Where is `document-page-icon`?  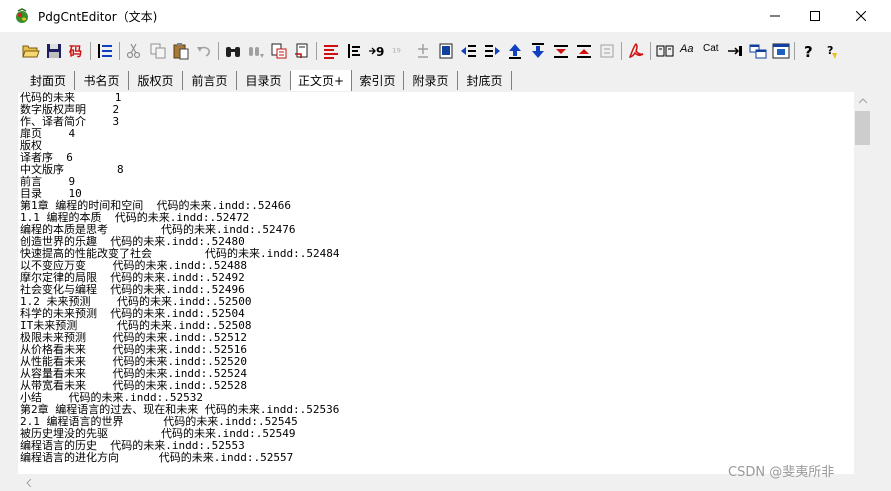 document-page-icon is located at coordinates (446, 51).